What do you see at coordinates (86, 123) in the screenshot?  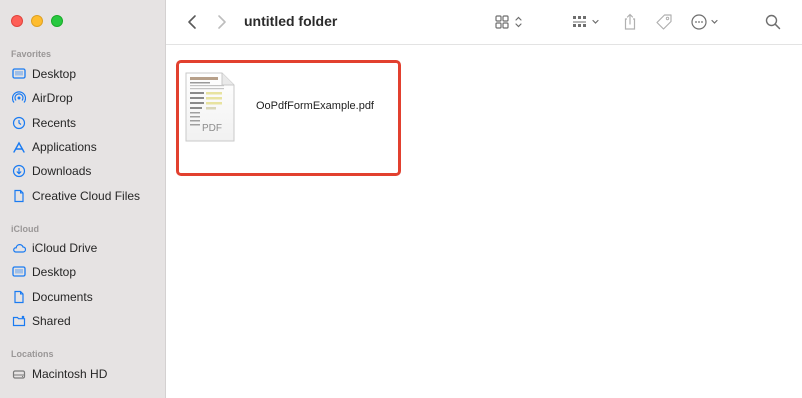 I see `sidebar-item-recents: Recents` at bounding box center [86, 123].